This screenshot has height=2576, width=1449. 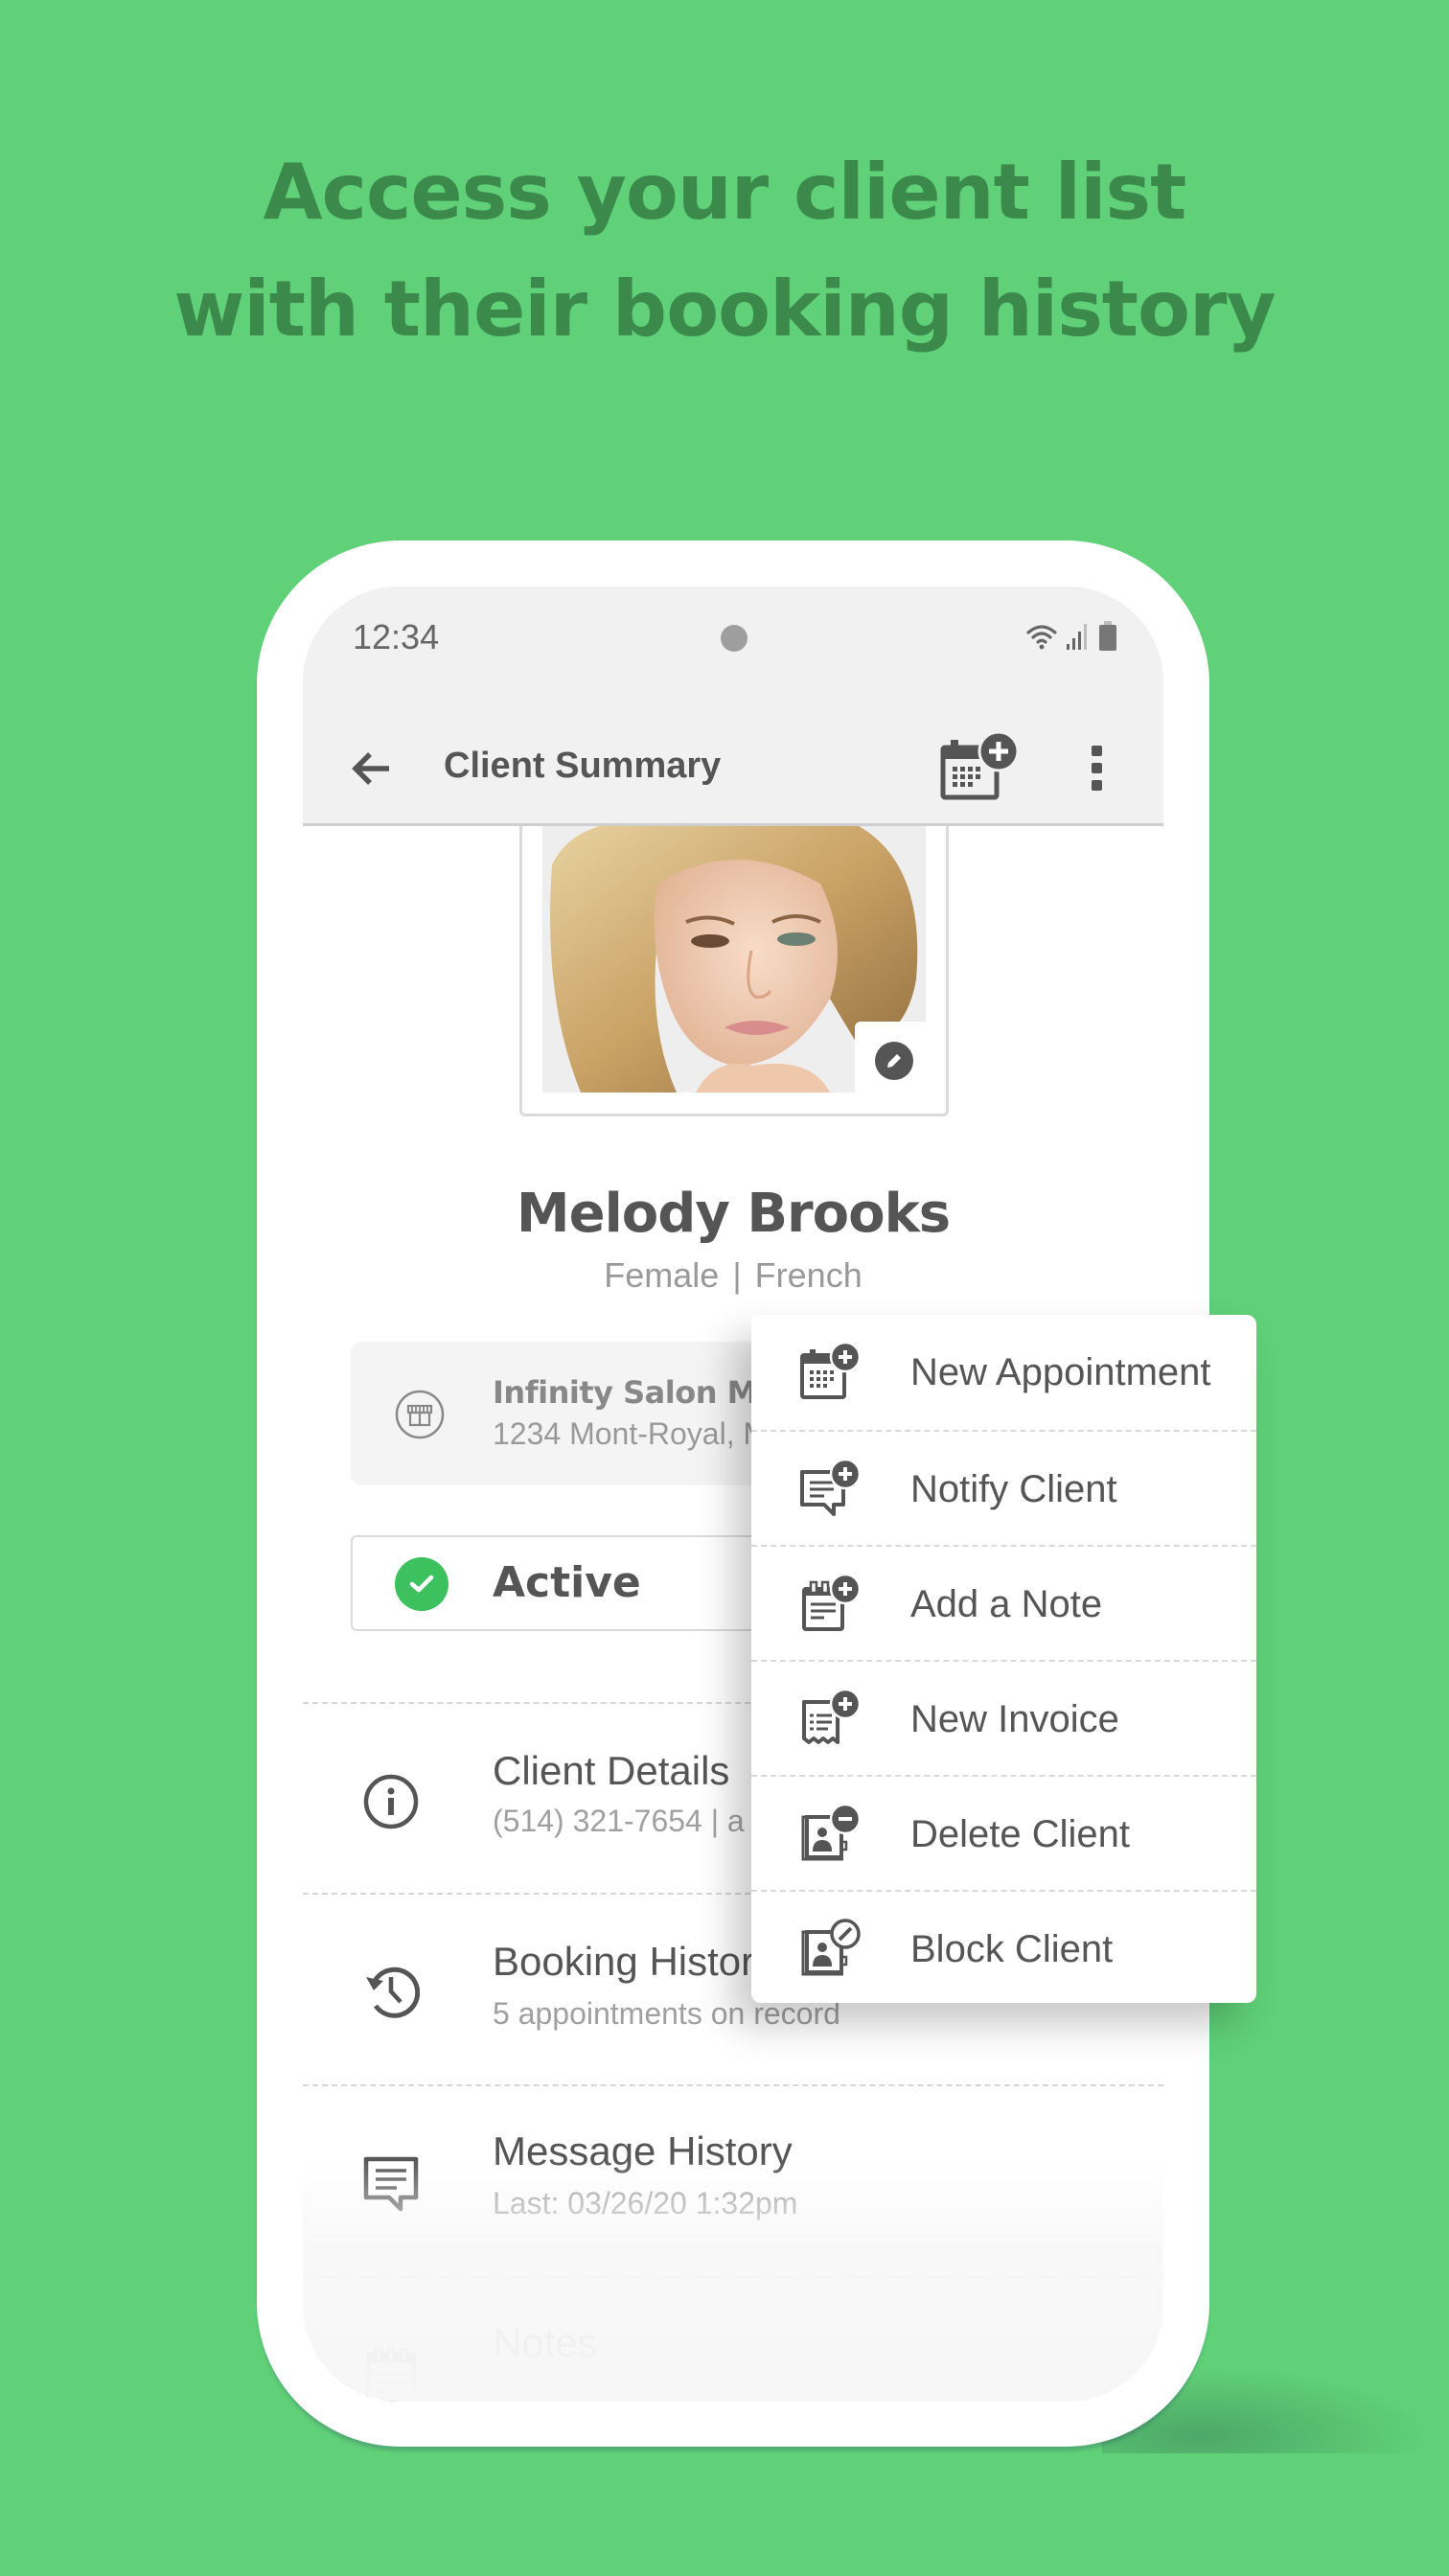 What do you see at coordinates (645, 2203) in the screenshot?
I see `row-subtitle: Last: 03/26/20 1:32pm` at bounding box center [645, 2203].